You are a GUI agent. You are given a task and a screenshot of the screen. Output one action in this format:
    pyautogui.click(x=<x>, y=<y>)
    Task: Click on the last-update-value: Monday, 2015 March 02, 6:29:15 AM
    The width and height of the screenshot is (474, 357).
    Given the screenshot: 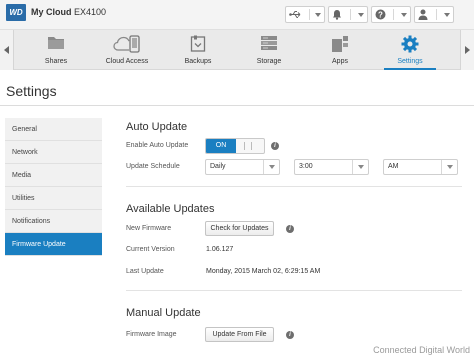 What is the action you would take?
    pyautogui.click(x=263, y=271)
    